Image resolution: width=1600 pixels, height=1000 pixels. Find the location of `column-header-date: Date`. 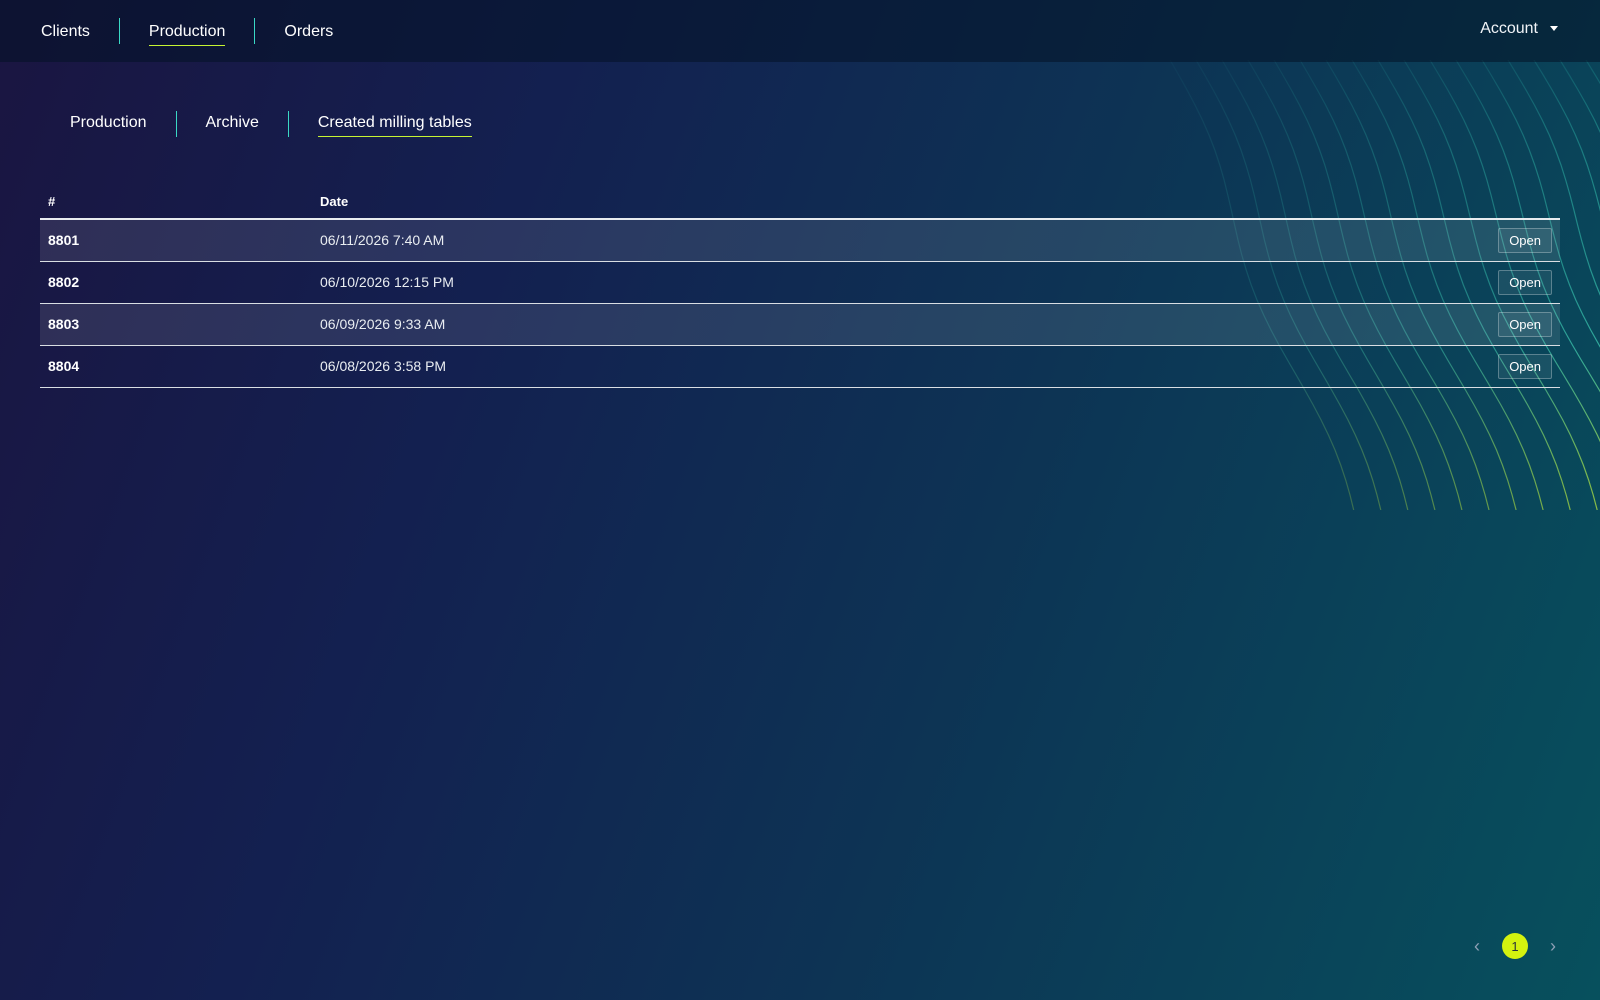

column-header-date: Date is located at coordinates (738, 203).